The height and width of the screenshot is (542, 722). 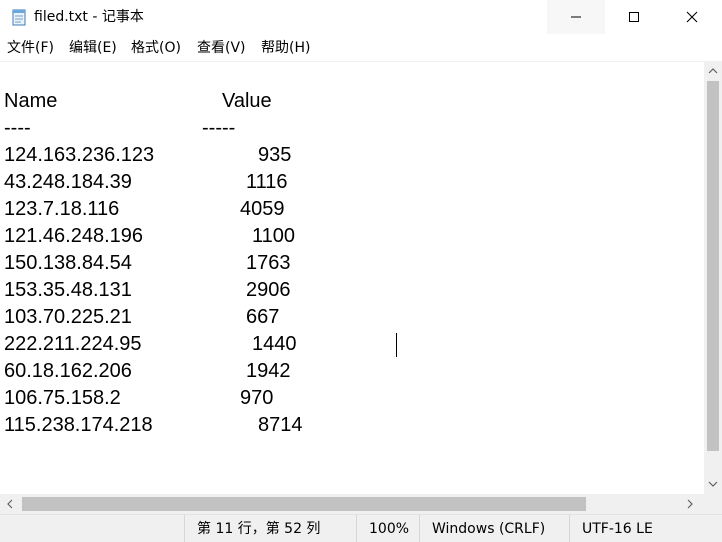 What do you see at coordinates (268, 290) in the screenshot?
I see `row-value: 2906` at bounding box center [268, 290].